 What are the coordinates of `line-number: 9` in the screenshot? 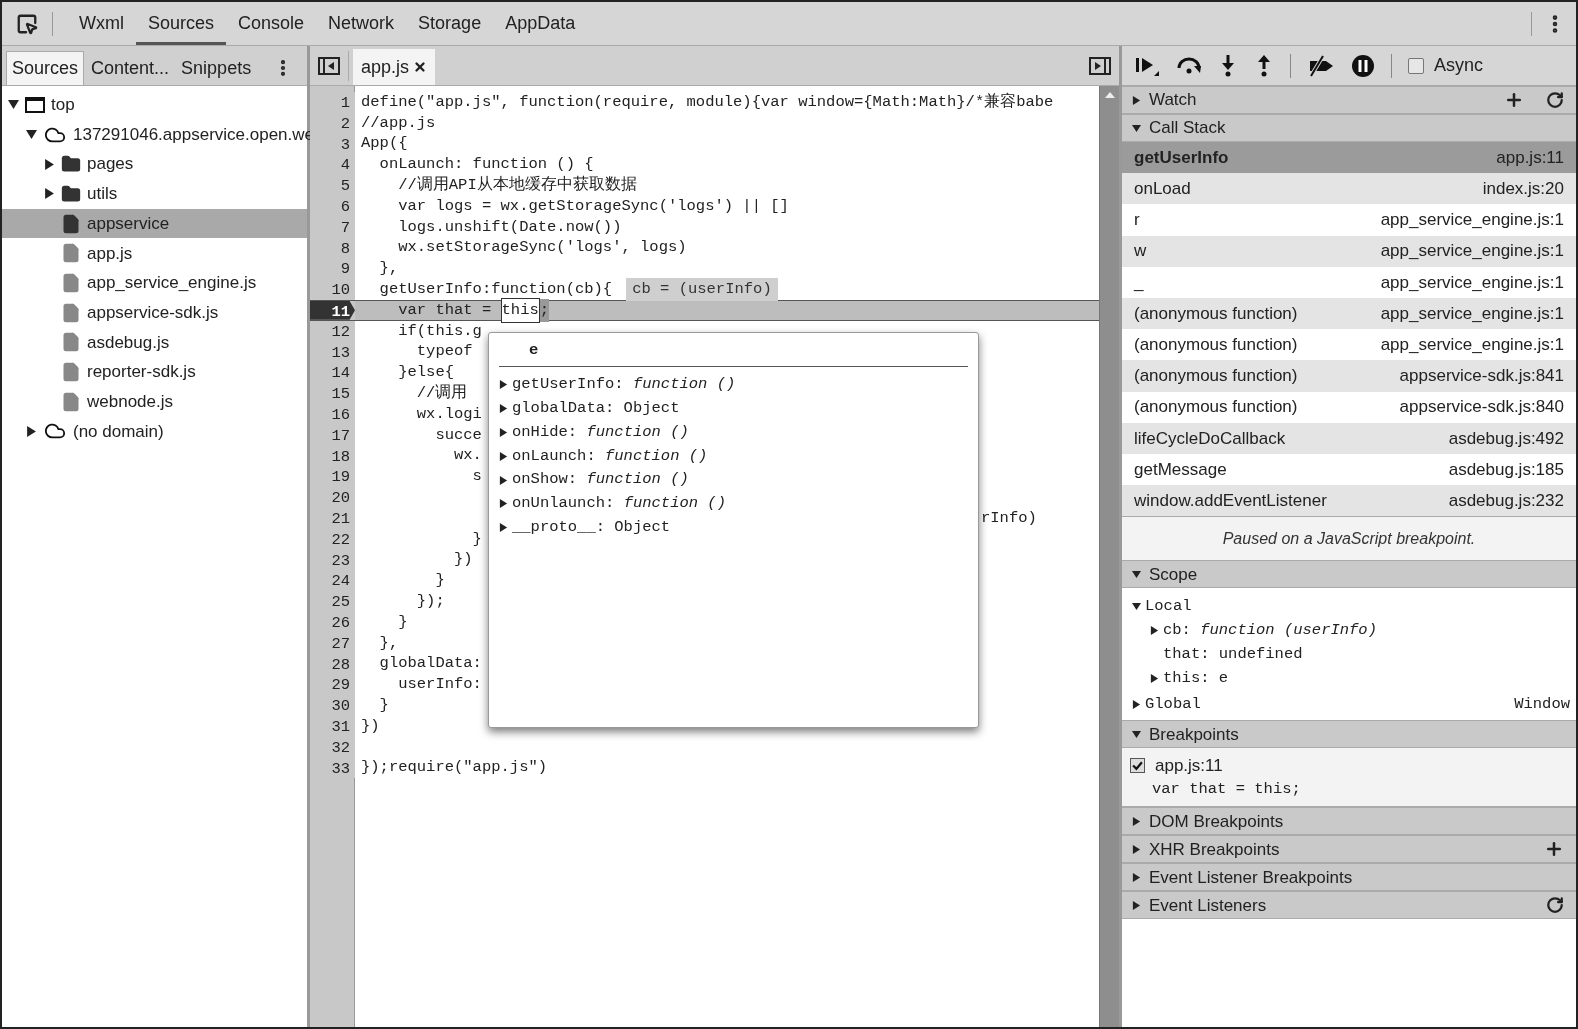 It's located at (332, 269).